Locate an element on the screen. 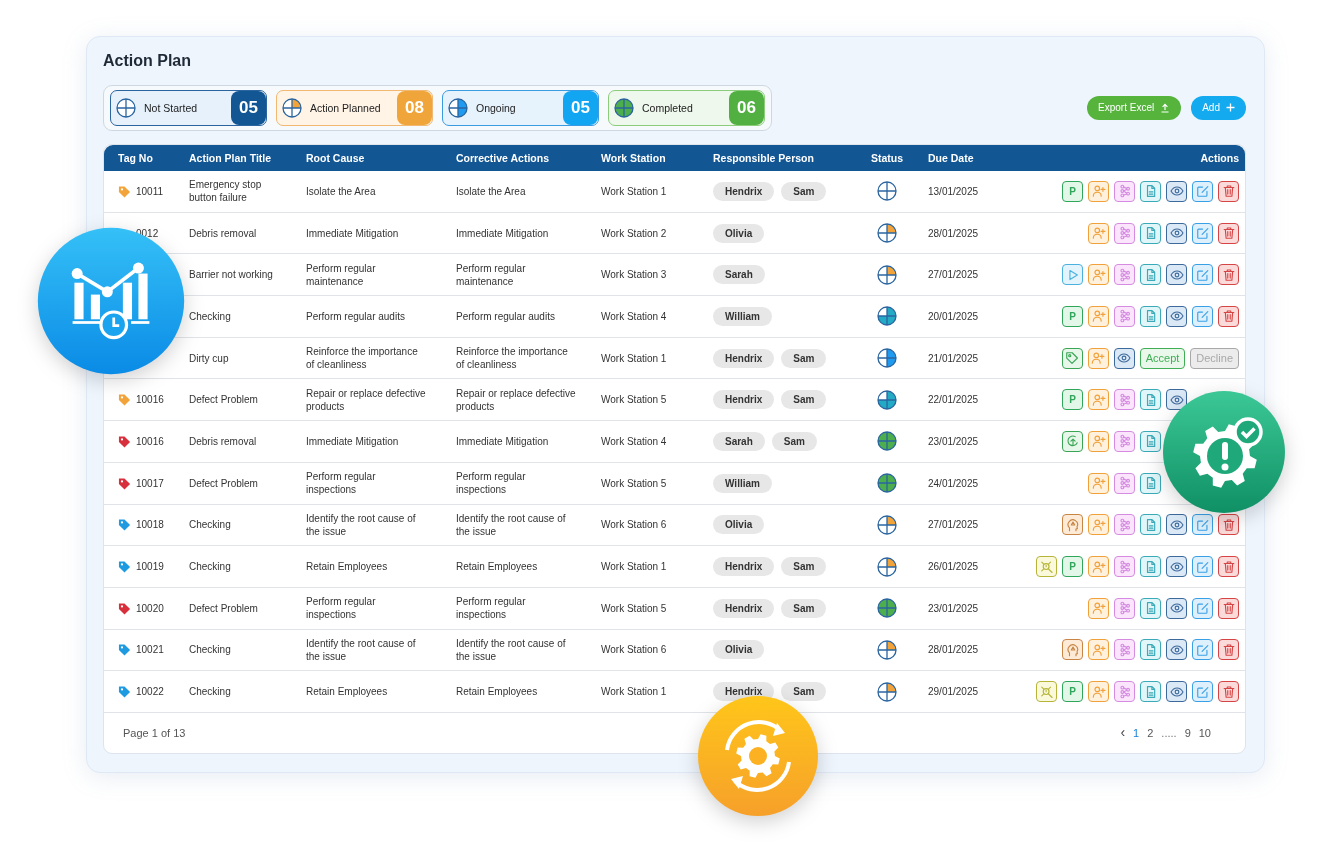 The width and height of the screenshot is (1324, 850). person-plus-icon is located at coordinates (1098, 524).